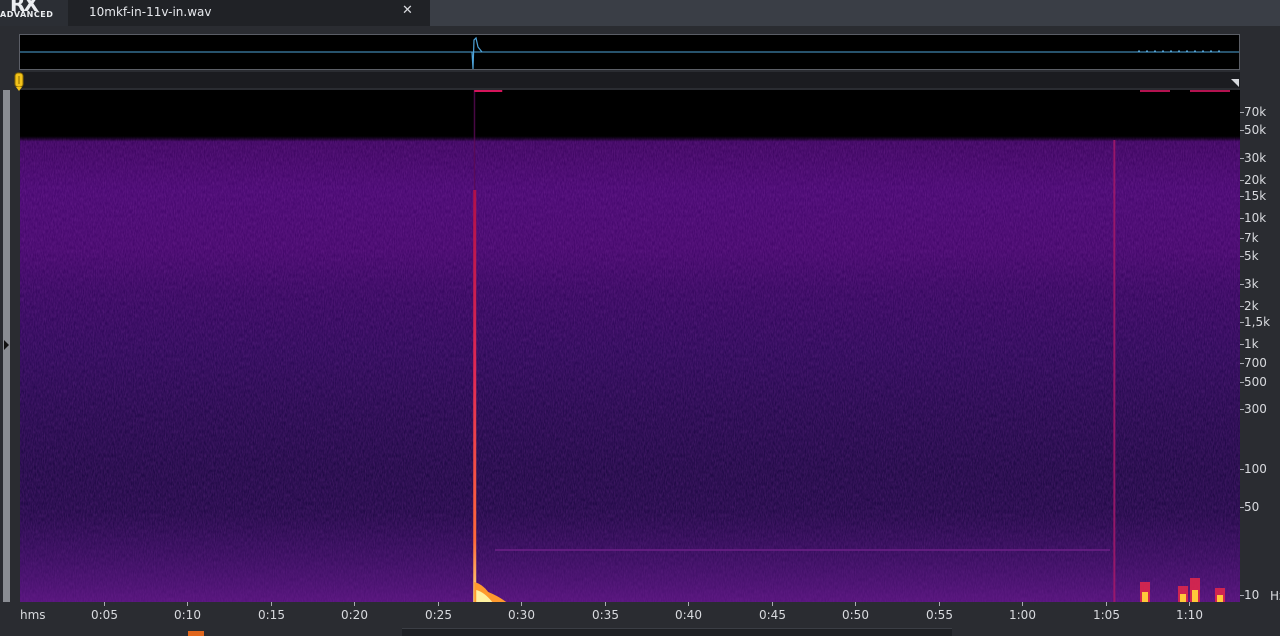 This screenshot has width=1280, height=636. Describe the element at coordinates (407, 10) in the screenshot. I see `close-tab-icon: ✕` at that location.